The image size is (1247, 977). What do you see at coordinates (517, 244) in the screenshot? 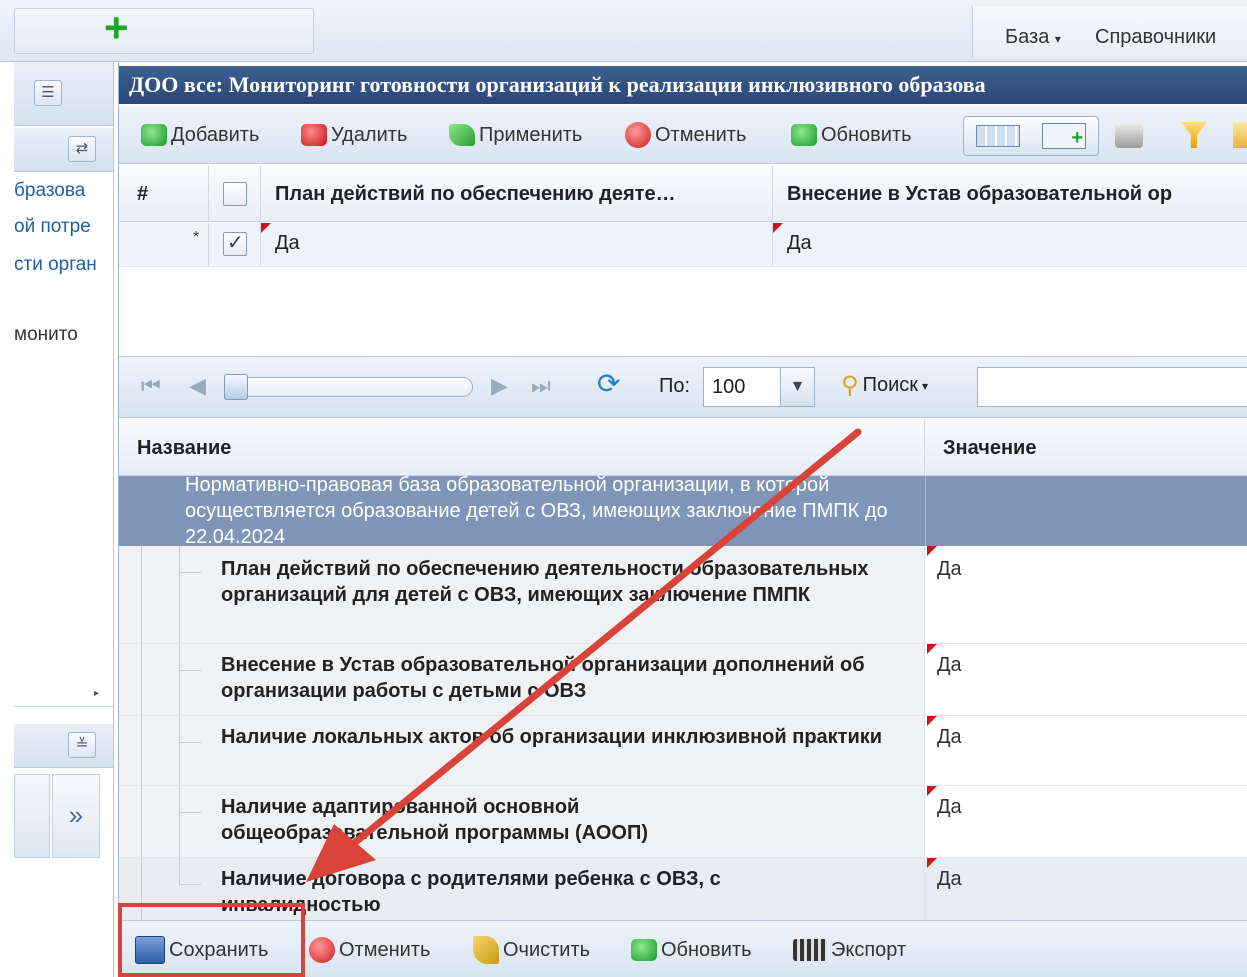
I see `cell-action-plan: Да` at bounding box center [517, 244].